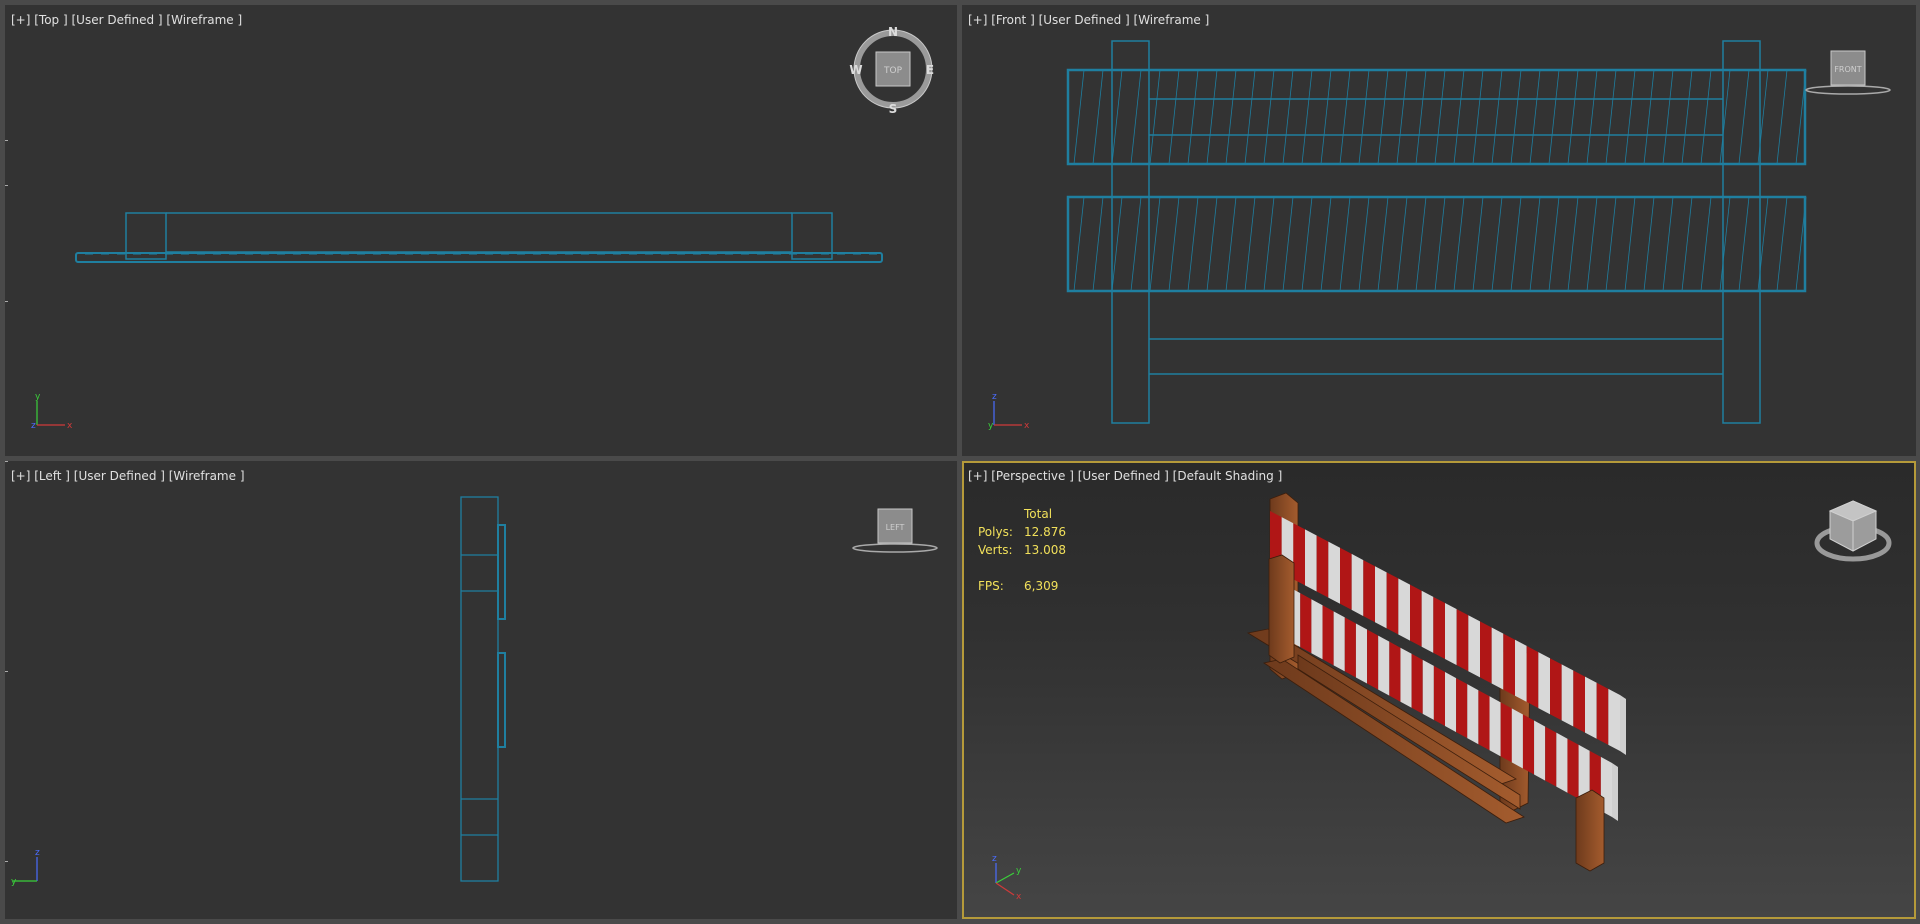 The width and height of the screenshot is (1920, 924). What do you see at coordinates (930, 70) in the screenshot?
I see `compass-e: E` at bounding box center [930, 70].